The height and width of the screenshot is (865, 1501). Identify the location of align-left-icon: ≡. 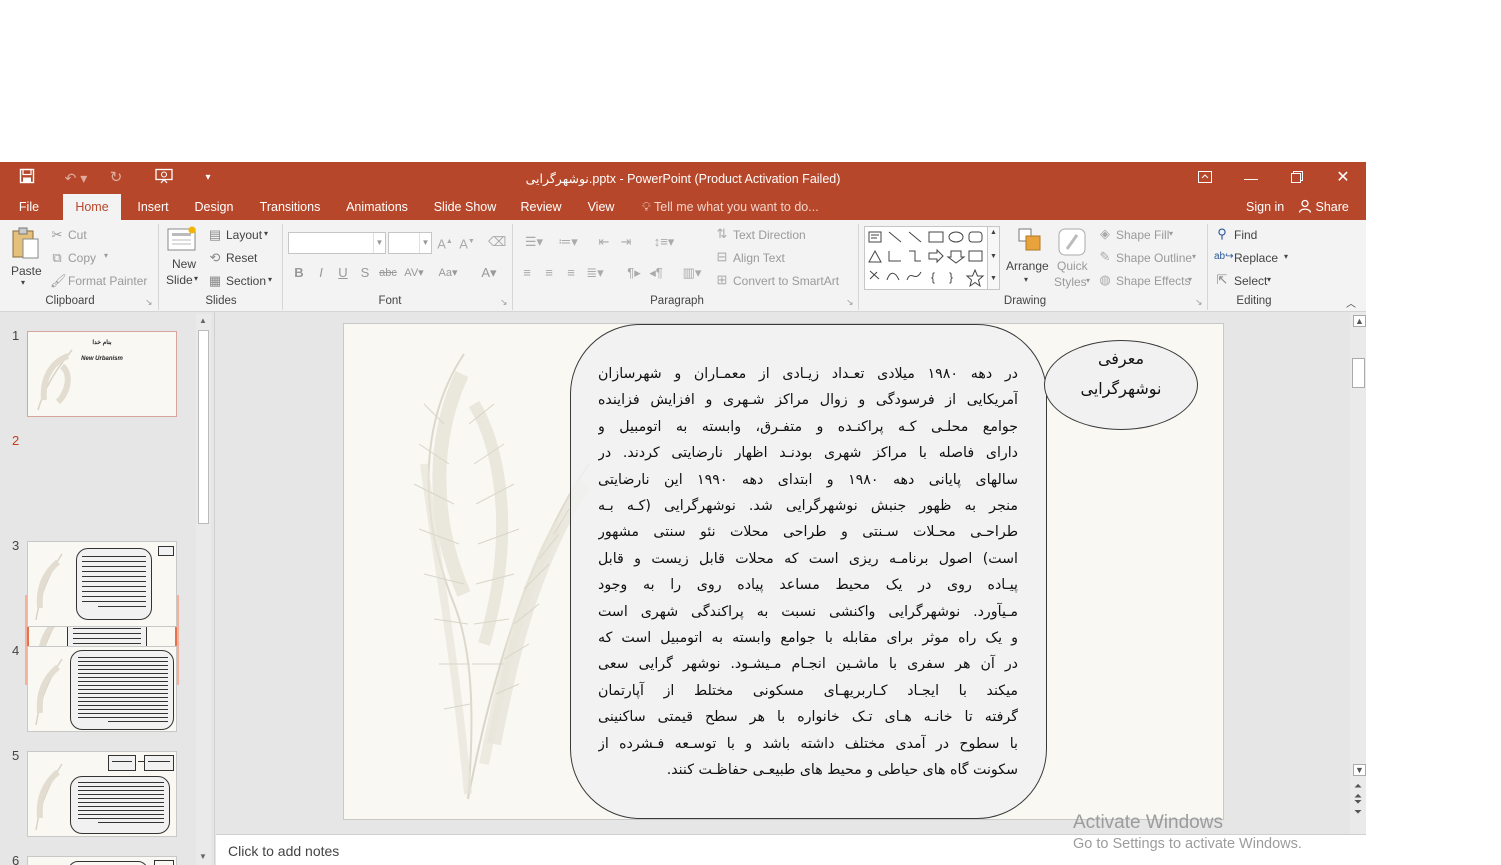
(527, 273).